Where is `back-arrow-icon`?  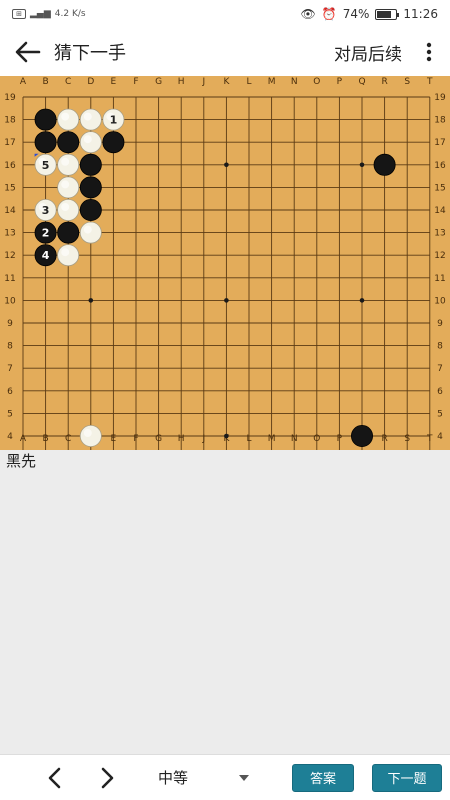 back-arrow-icon is located at coordinates (28, 52).